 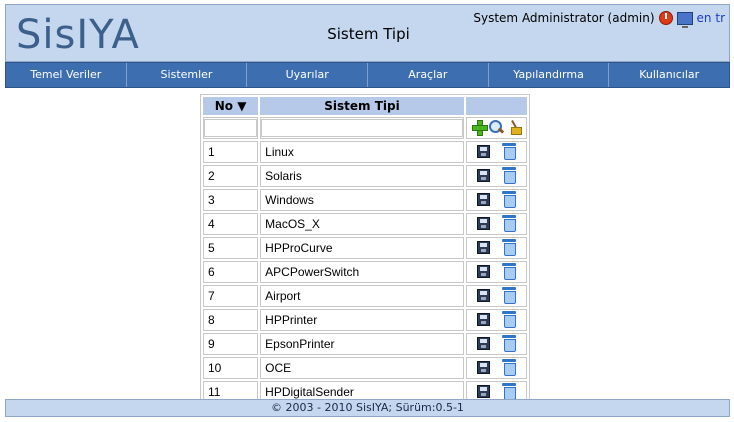 What do you see at coordinates (684, 19) in the screenshot?
I see `monitor-icon` at bounding box center [684, 19].